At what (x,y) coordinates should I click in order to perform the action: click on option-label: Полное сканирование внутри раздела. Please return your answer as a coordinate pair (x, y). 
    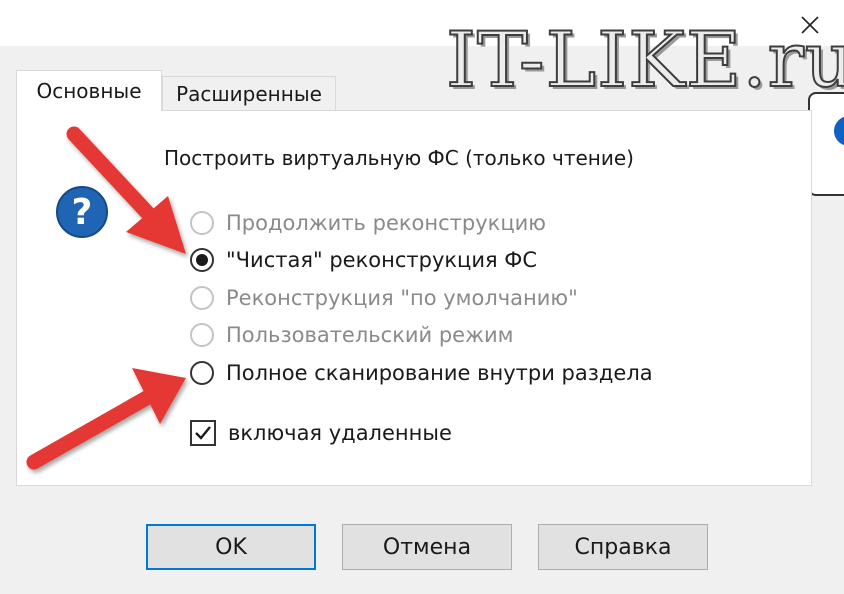
    Looking at the image, I should click on (439, 373).